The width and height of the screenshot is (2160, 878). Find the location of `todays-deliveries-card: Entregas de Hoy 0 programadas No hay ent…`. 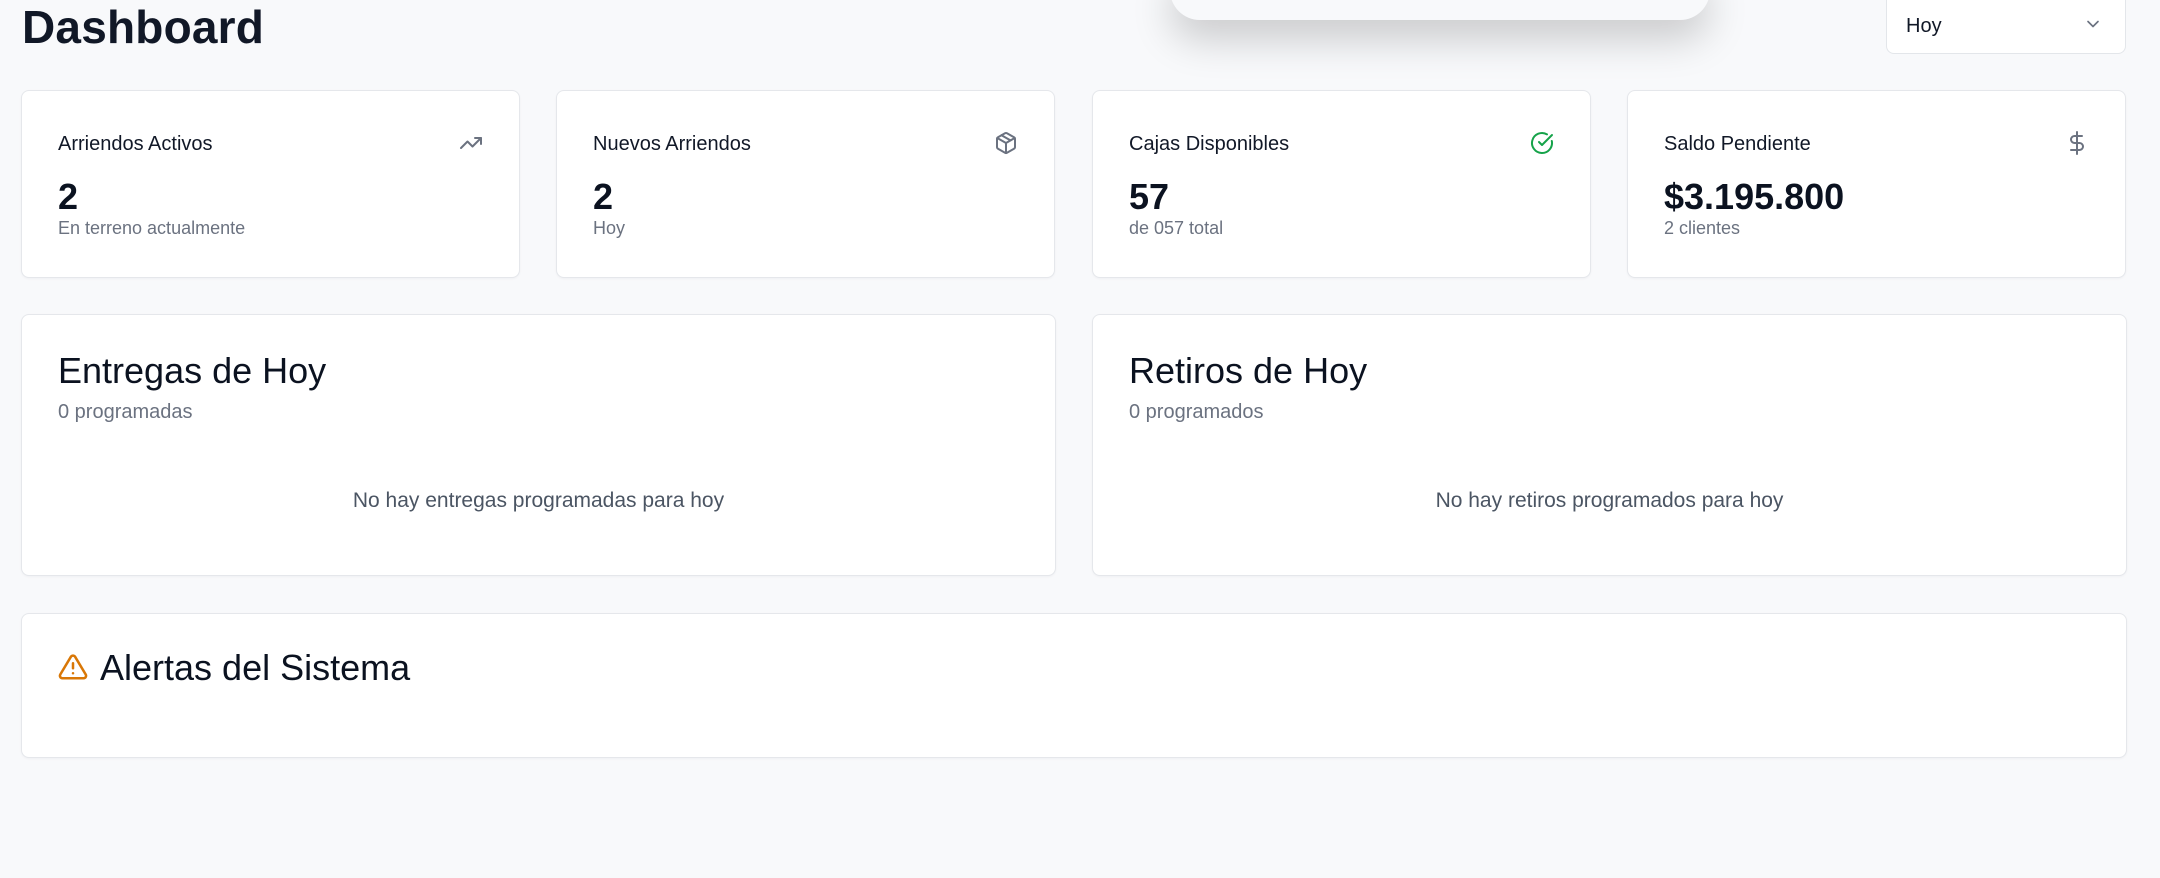

todays-deliveries-card: Entregas de Hoy 0 programadas No hay ent… is located at coordinates (538, 445).